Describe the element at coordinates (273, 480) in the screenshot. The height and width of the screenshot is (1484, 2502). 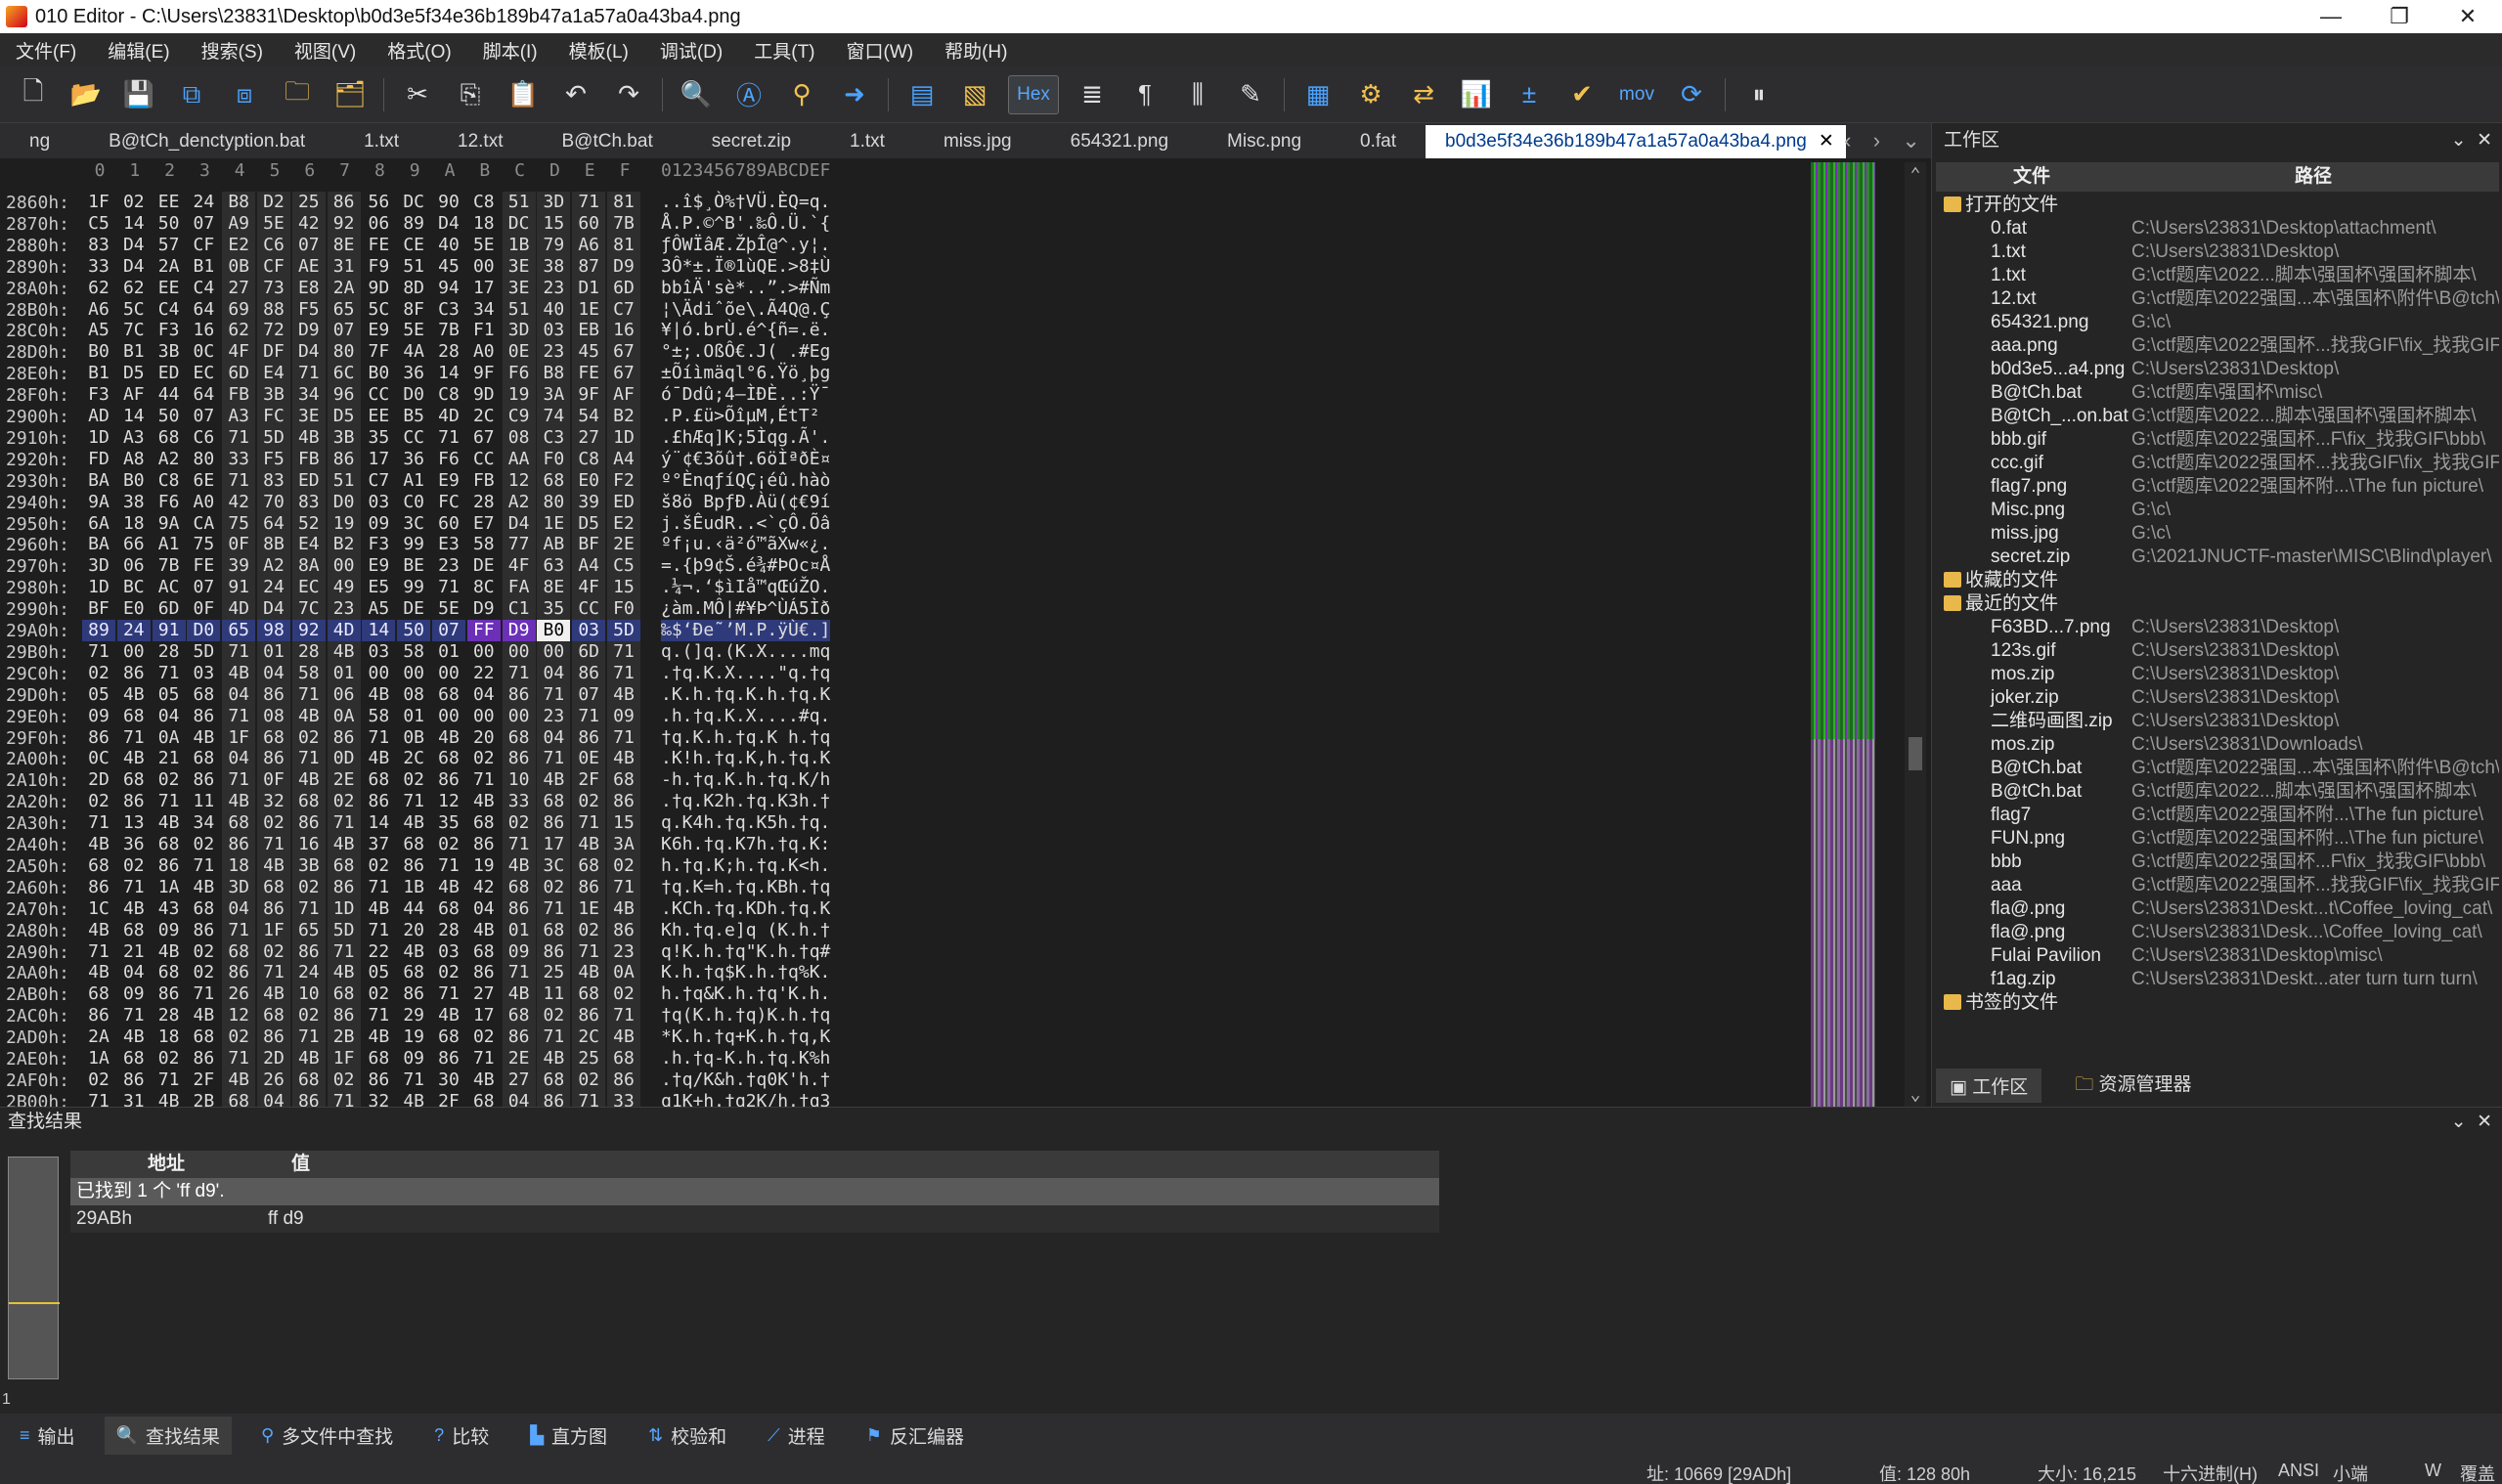
I see `hex-byte: 83` at that location.